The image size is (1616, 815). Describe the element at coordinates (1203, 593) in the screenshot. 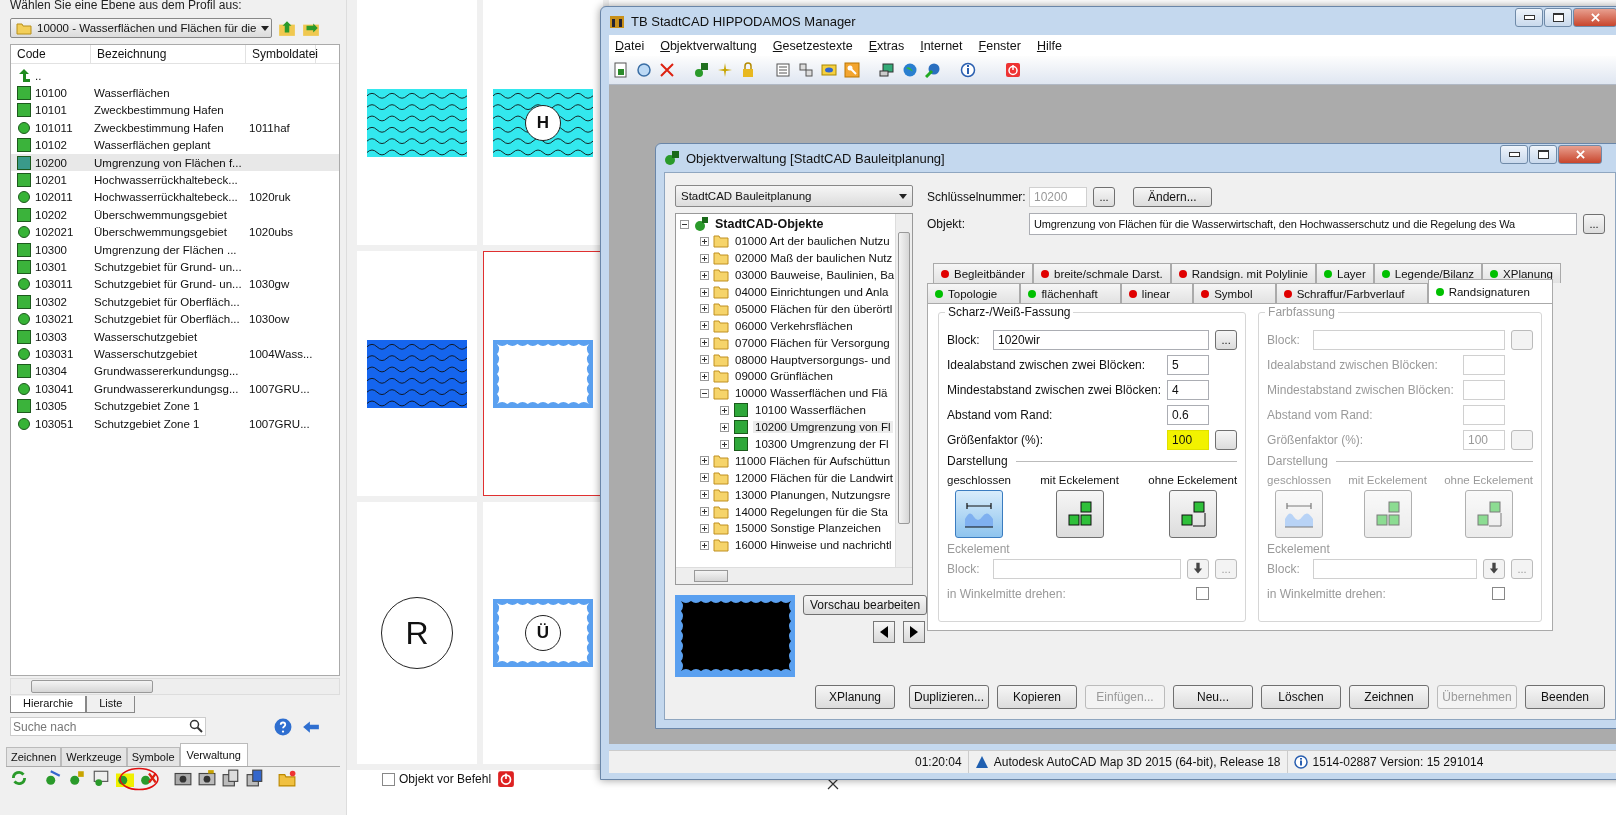

I see `checkbox` at that location.